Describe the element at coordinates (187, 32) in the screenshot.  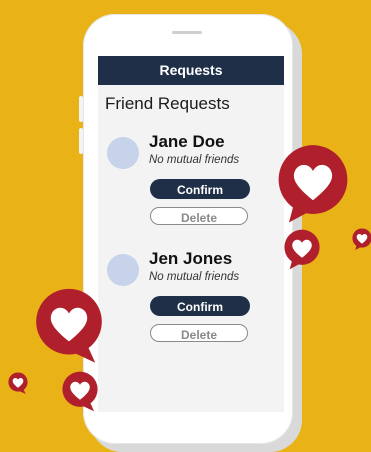
I see `phone-speaker` at that location.